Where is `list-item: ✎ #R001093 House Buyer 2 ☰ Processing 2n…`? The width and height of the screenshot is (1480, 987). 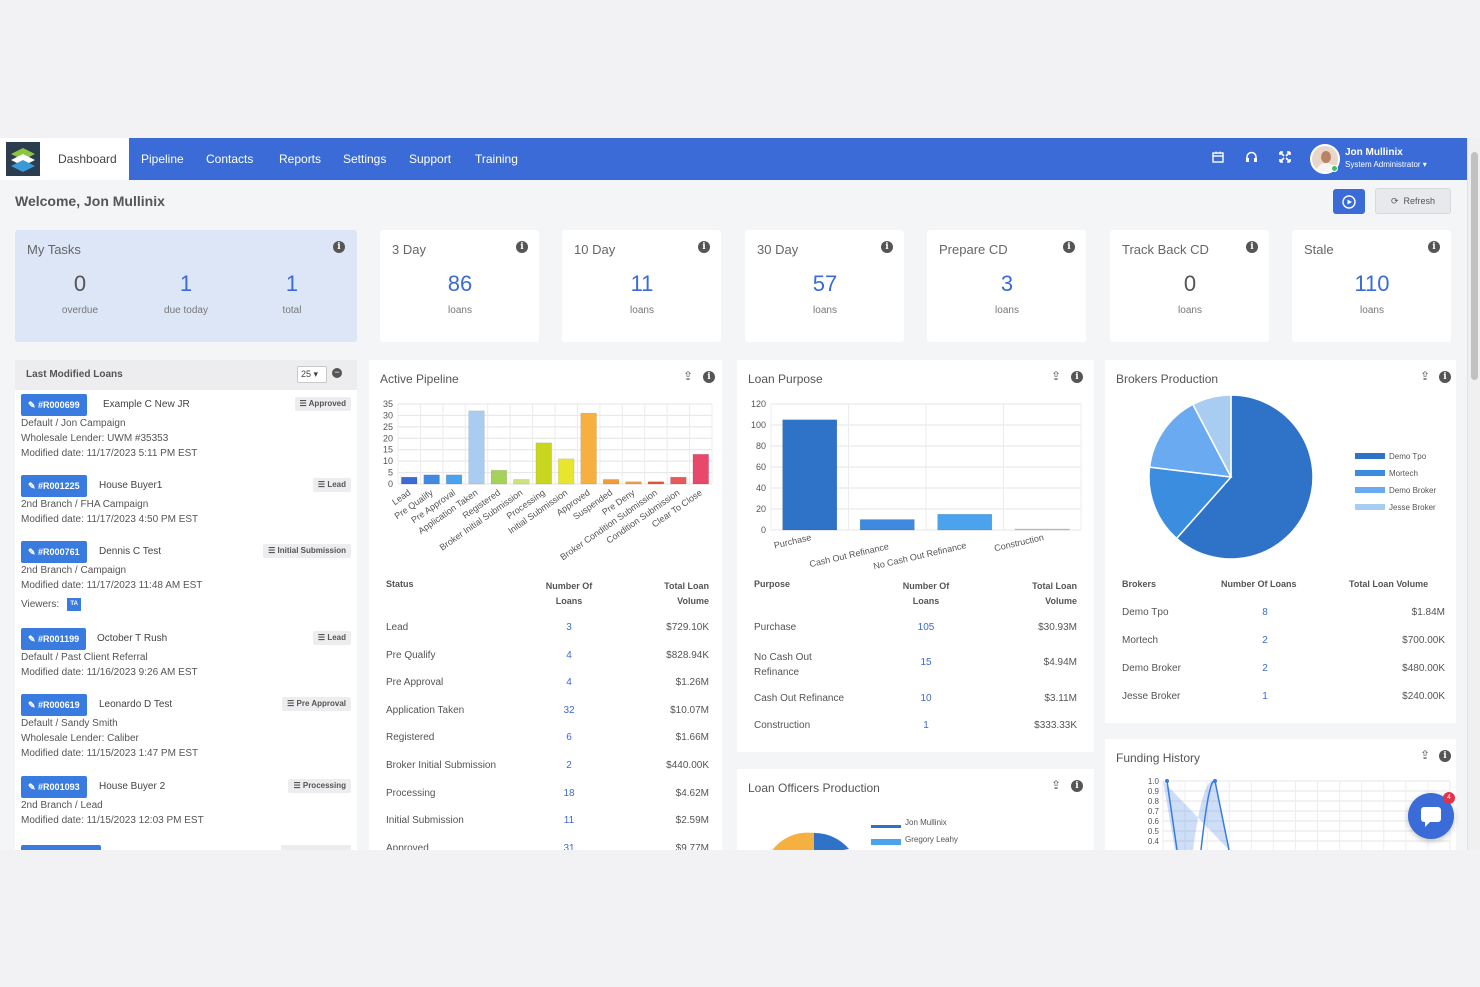 list-item: ✎ #R001093 House Buyer 2 ☰ Processing 2n… is located at coordinates (186, 802).